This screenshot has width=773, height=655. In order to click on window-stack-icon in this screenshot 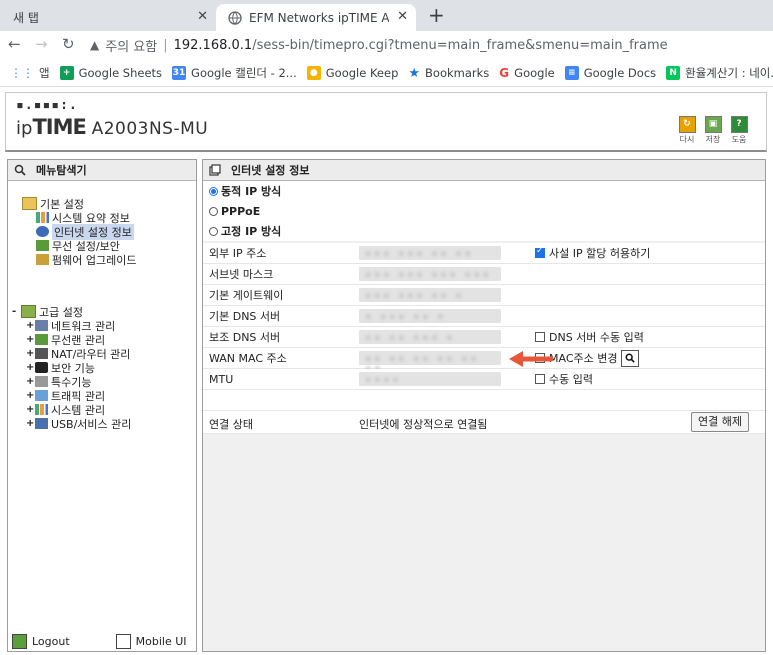, I will do `click(215, 170)`.